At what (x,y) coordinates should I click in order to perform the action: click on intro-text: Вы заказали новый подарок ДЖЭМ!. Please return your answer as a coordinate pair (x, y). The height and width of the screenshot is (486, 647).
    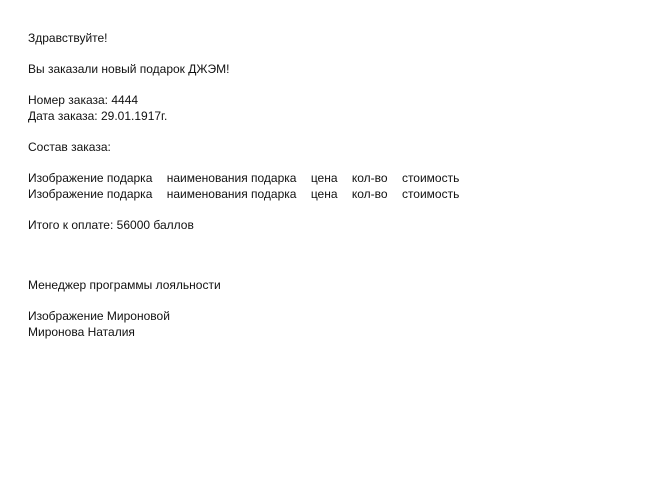
    Looking at the image, I should click on (129, 69).